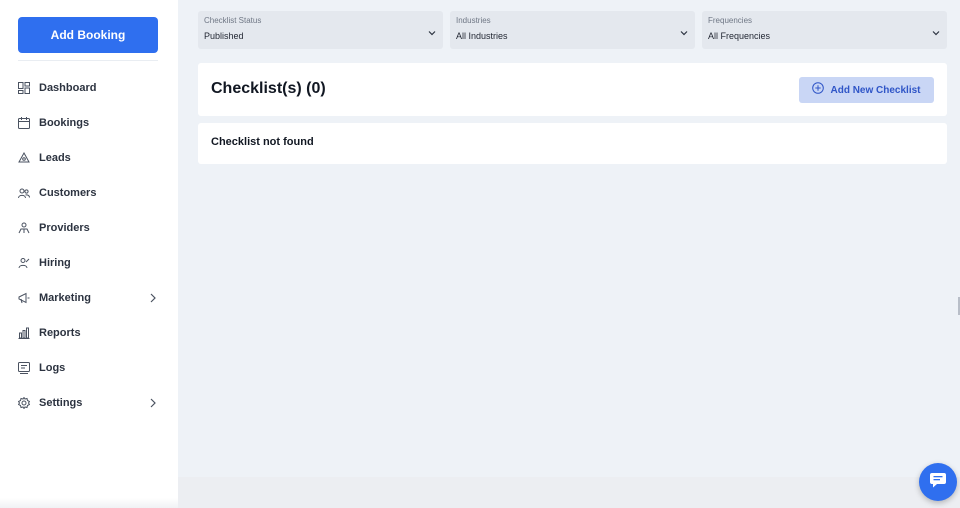  Describe the element at coordinates (233, 20) in the screenshot. I see `filter-label: Checklist Status` at that location.